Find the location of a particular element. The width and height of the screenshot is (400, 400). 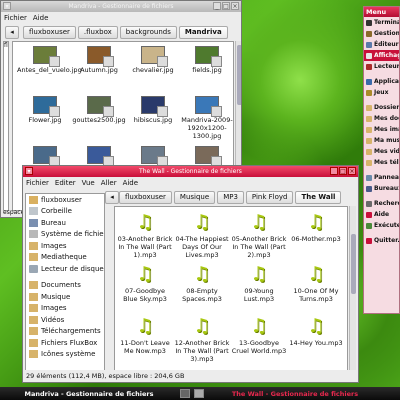

root-menu-item: Éditeur is located at coordinates (381, 44).